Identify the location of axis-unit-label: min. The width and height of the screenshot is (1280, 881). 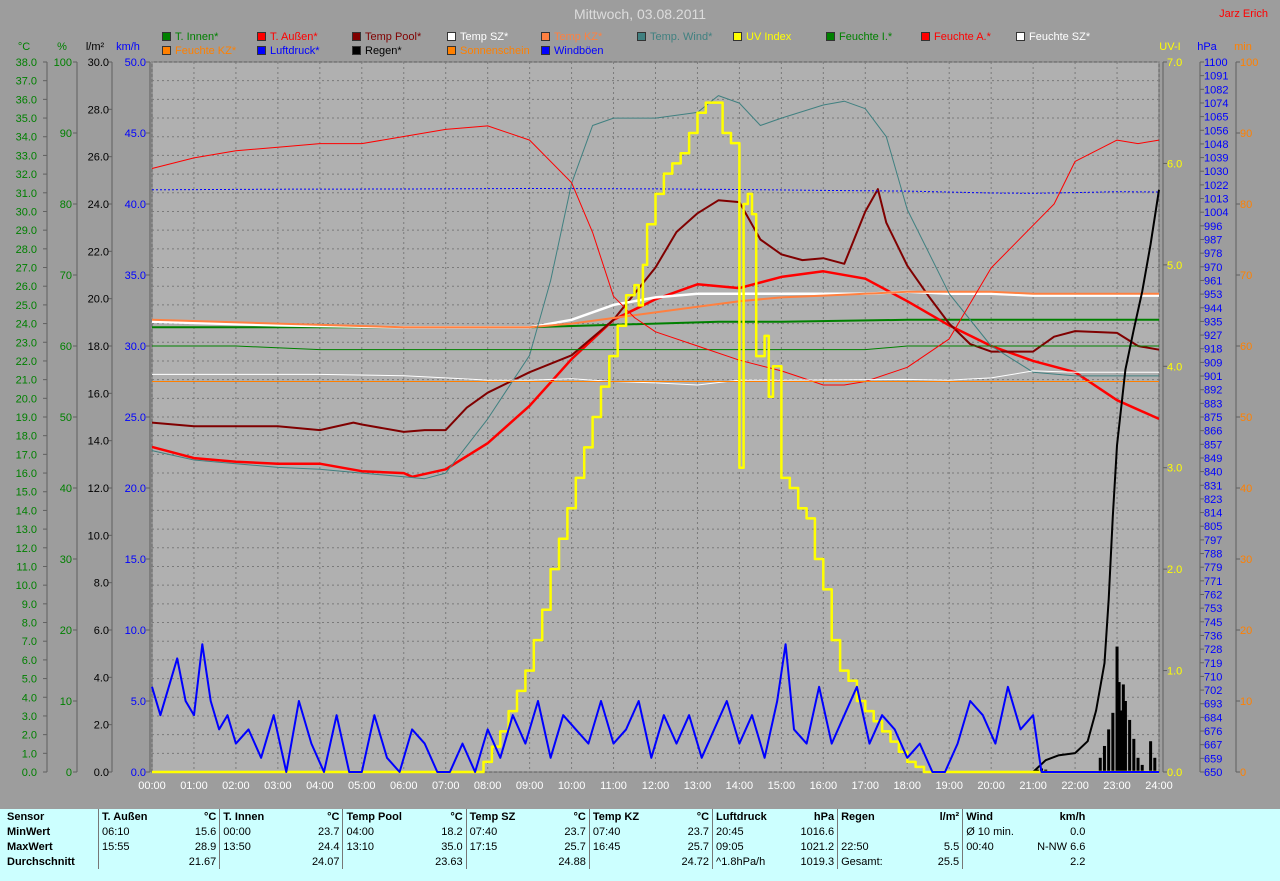
(1243, 47).